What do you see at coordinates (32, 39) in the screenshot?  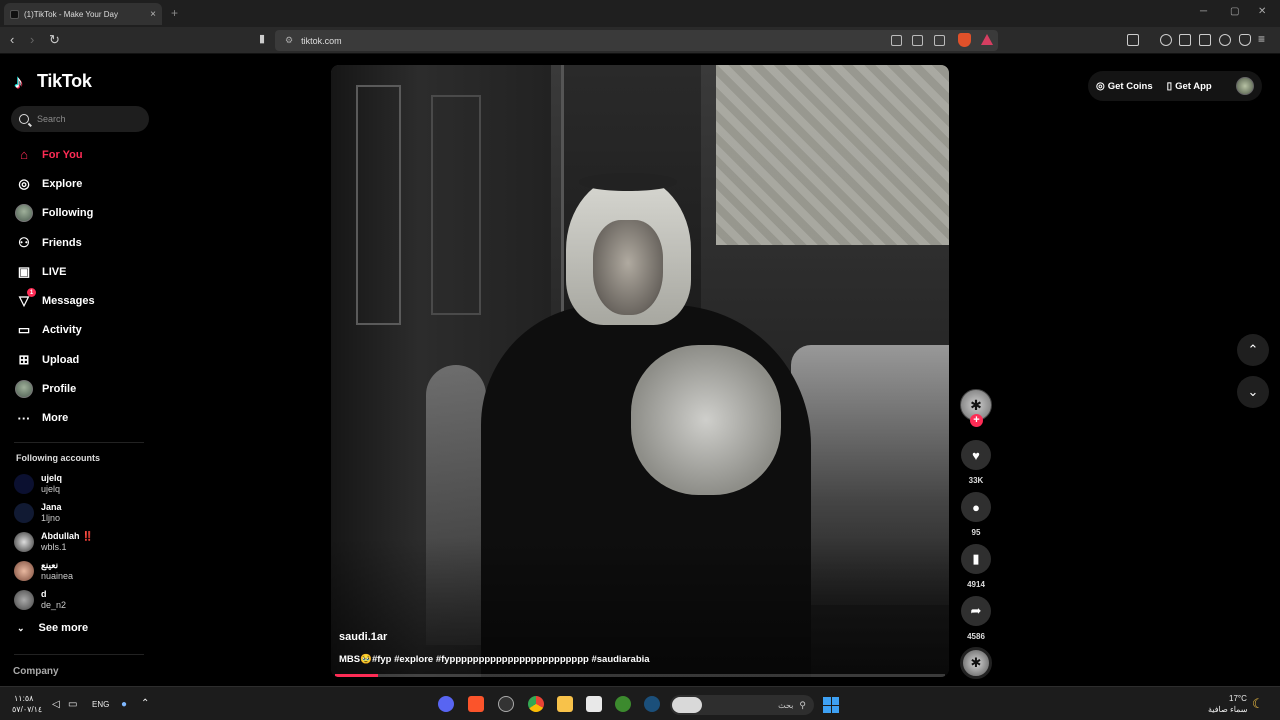 I see `forward-icon: ›` at bounding box center [32, 39].